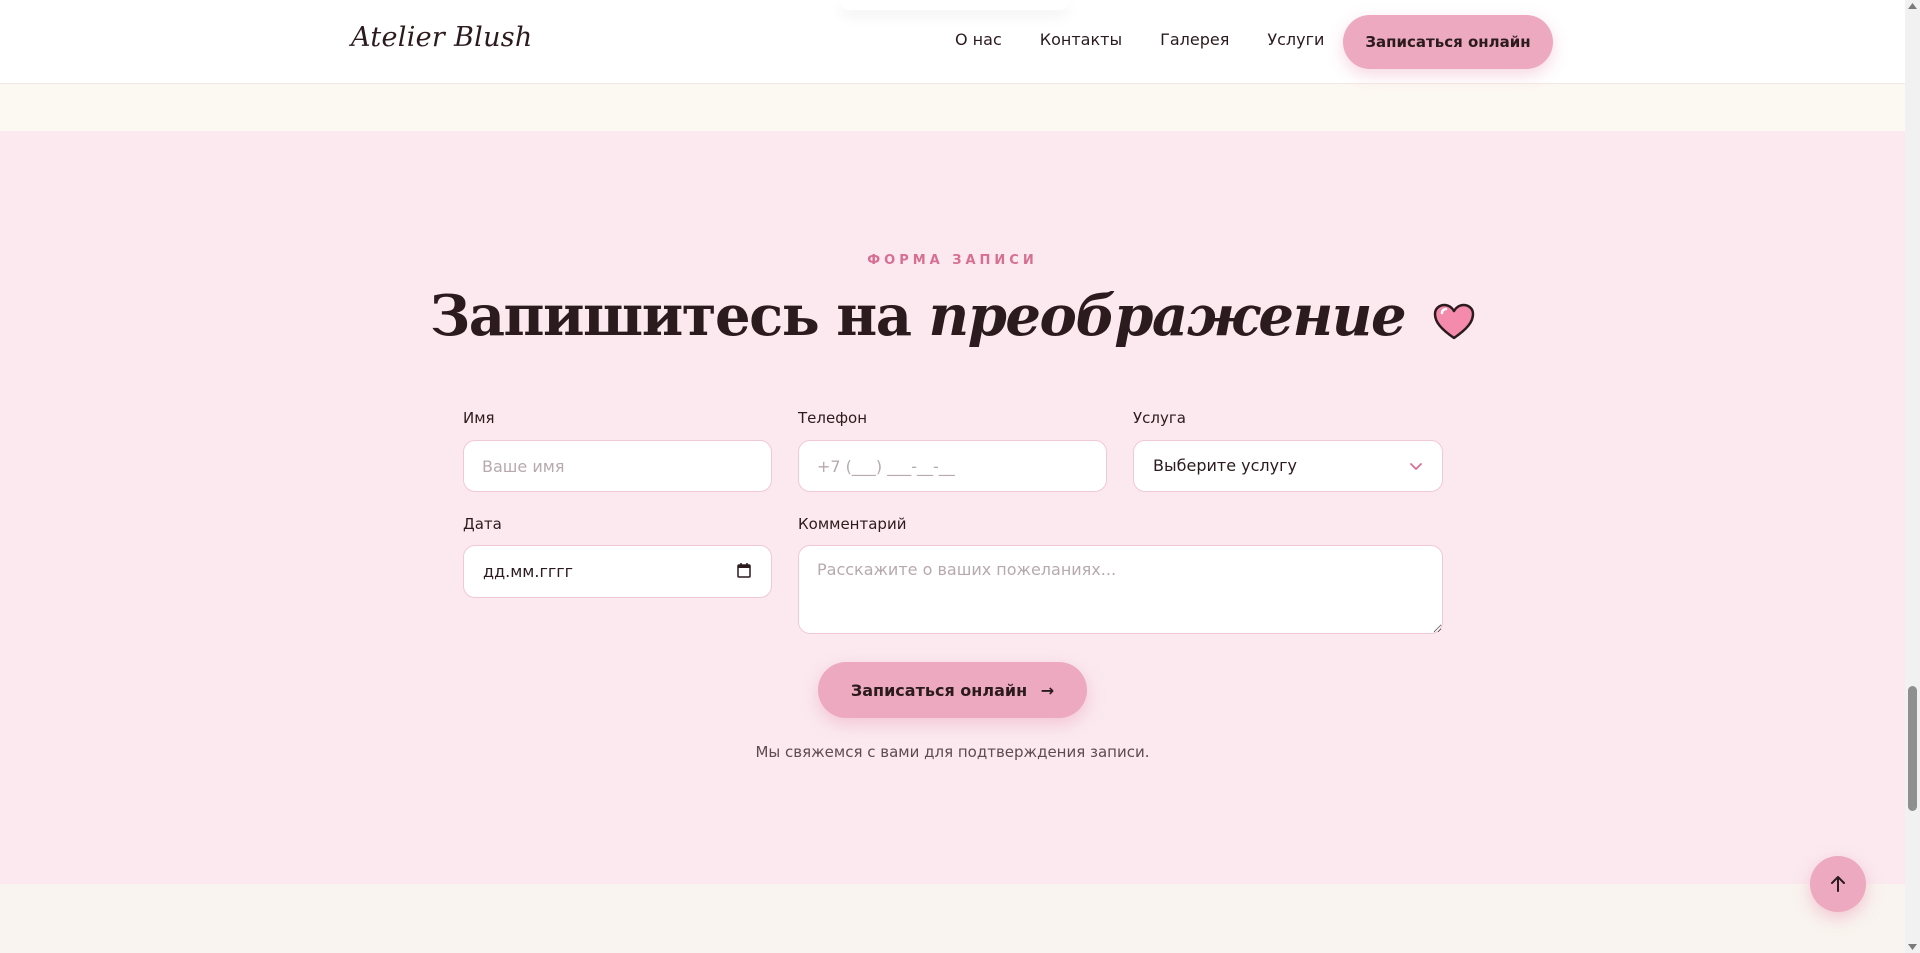  I want to click on section-eyebrow: ФОРМА ЗАПИСИ, so click(952, 260).